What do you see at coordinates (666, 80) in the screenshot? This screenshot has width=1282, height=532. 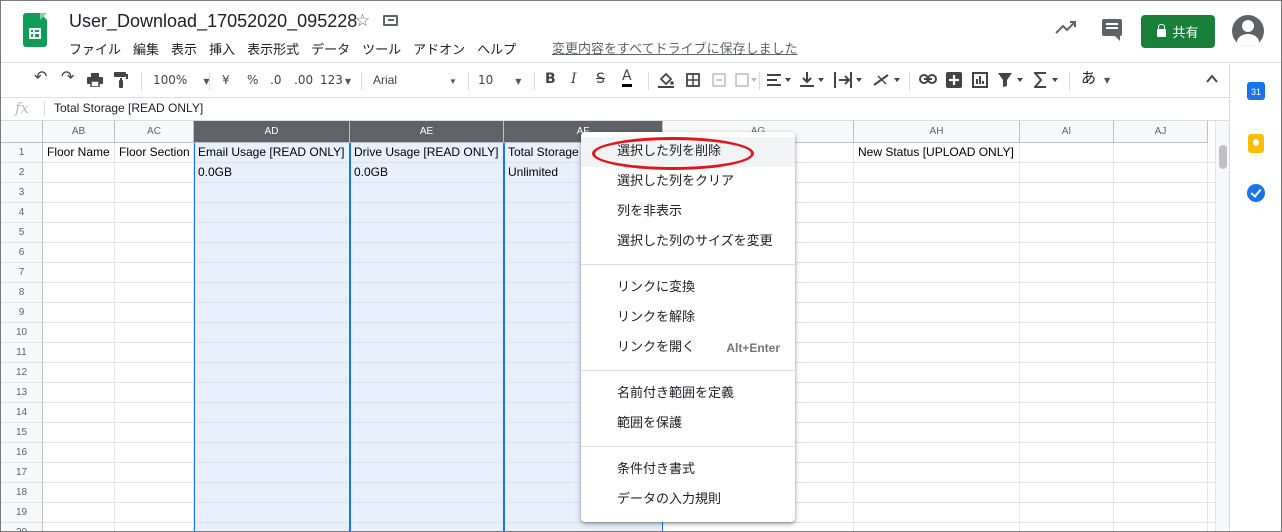 I see `fill-color-icon` at bounding box center [666, 80].